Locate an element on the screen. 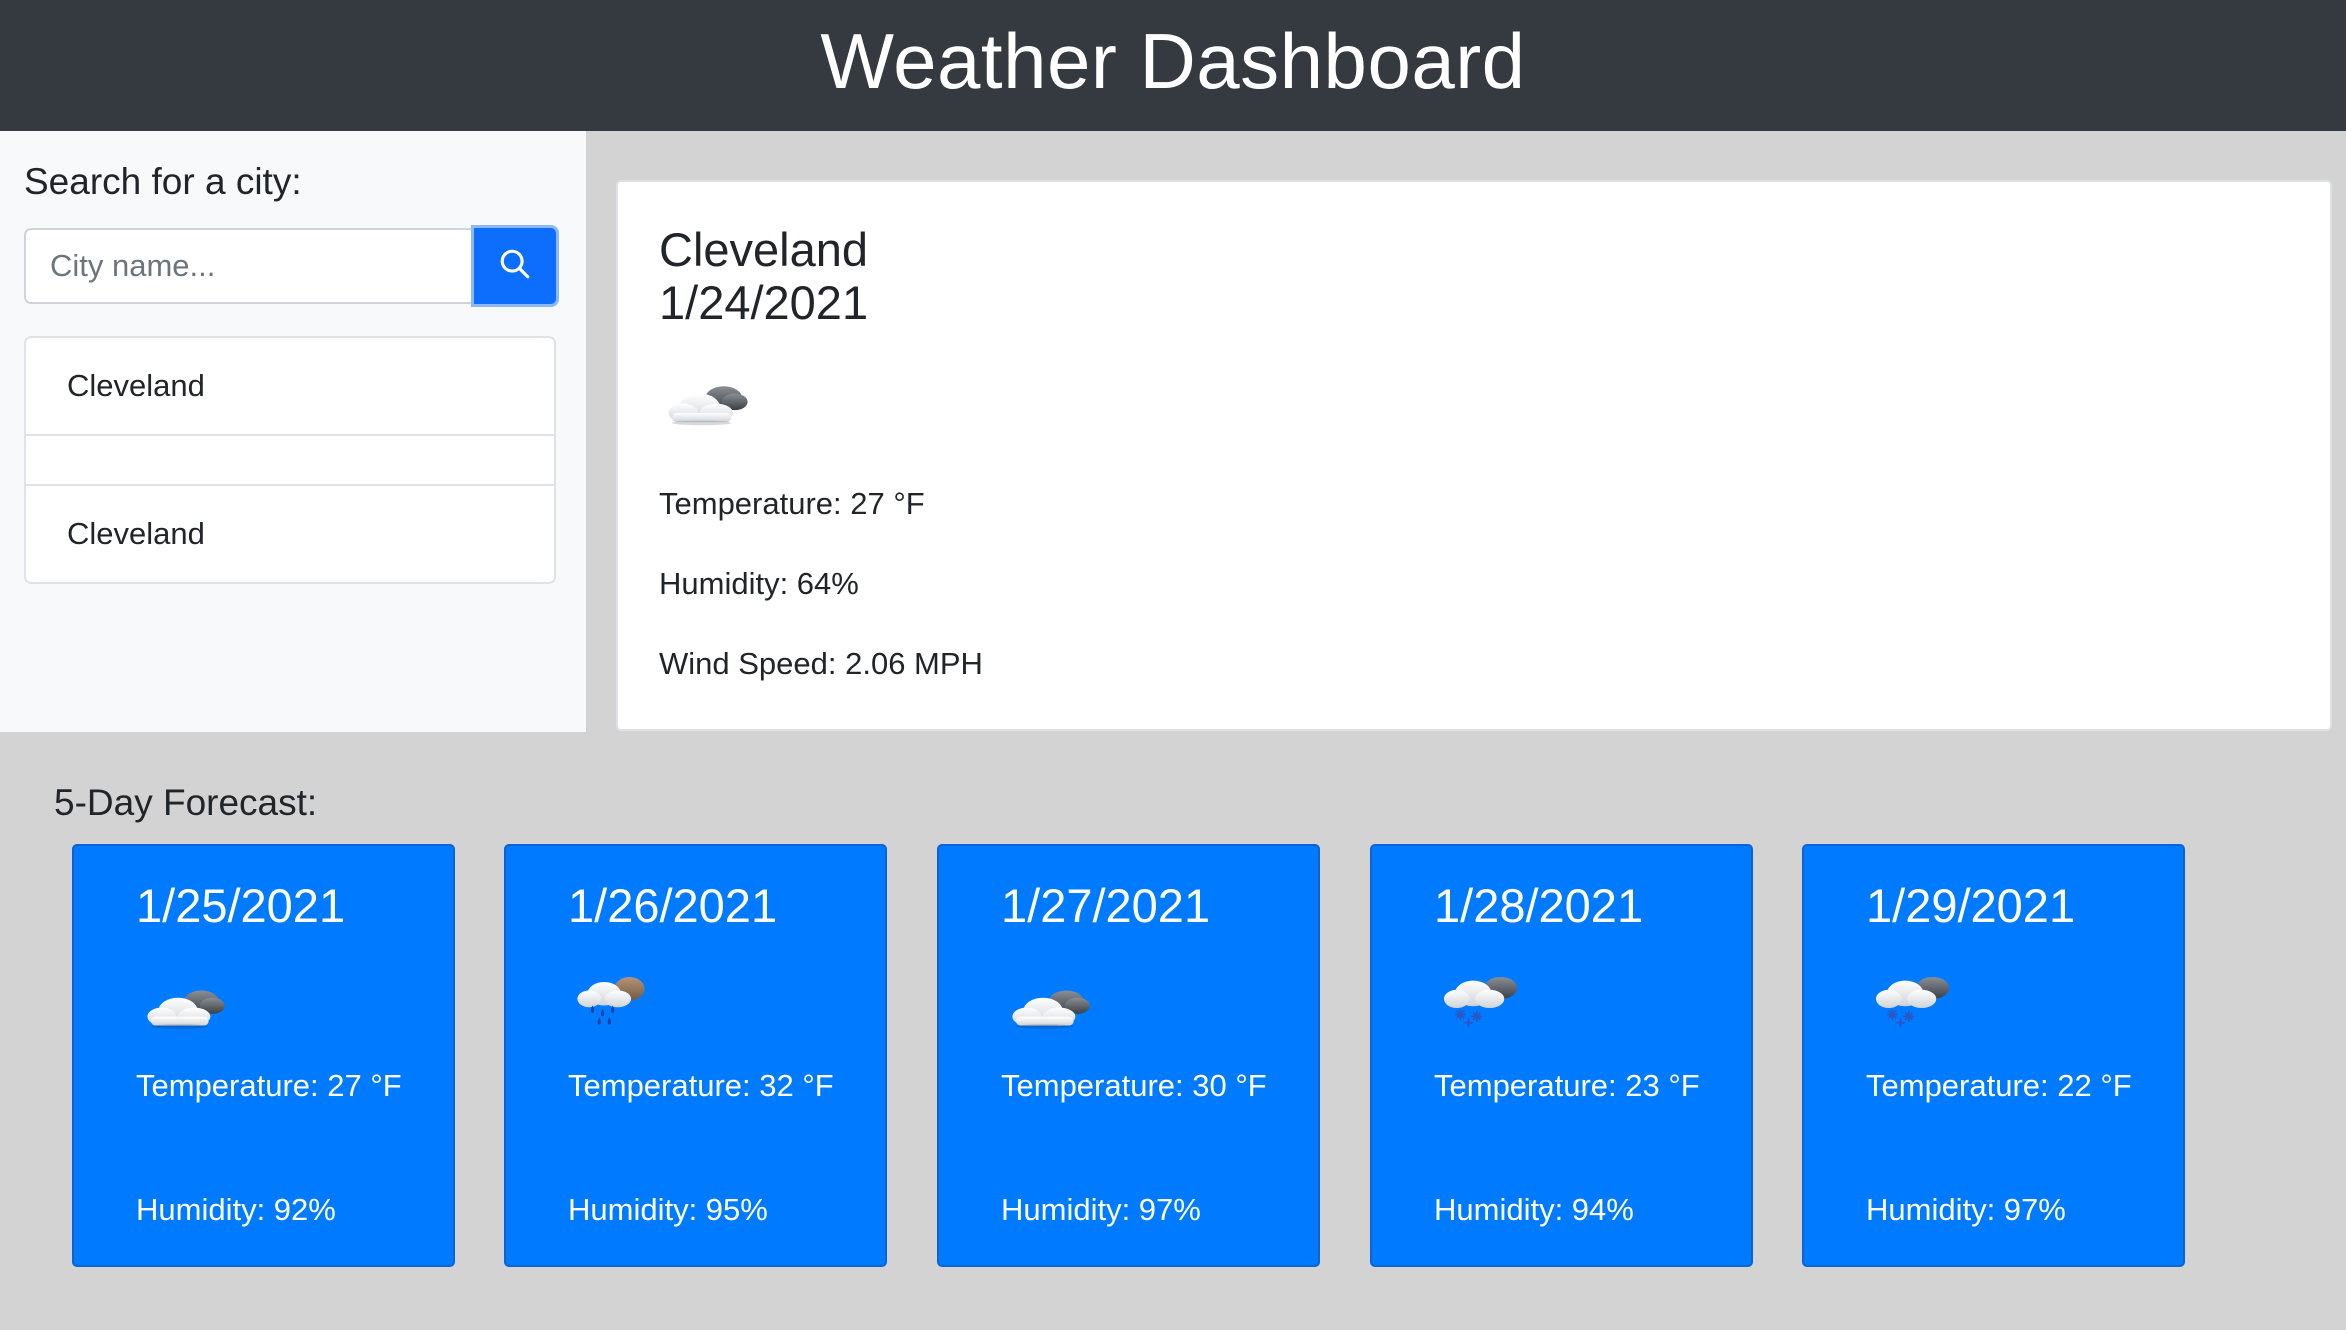  forecast-temperature: Temperature: 30 °F is located at coordinates (1134, 1085).